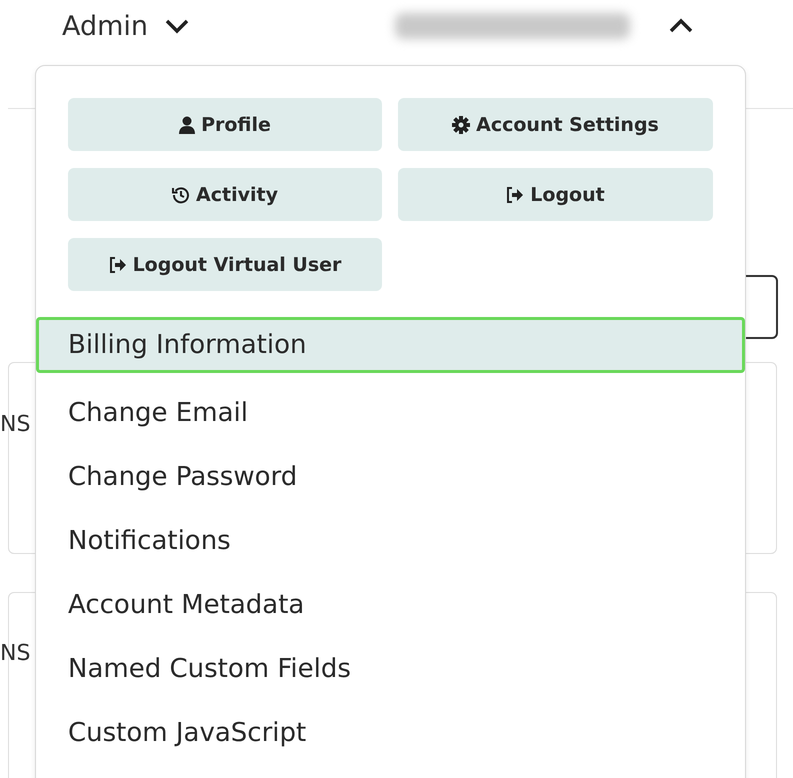  I want to click on gear-icon, so click(461, 125).